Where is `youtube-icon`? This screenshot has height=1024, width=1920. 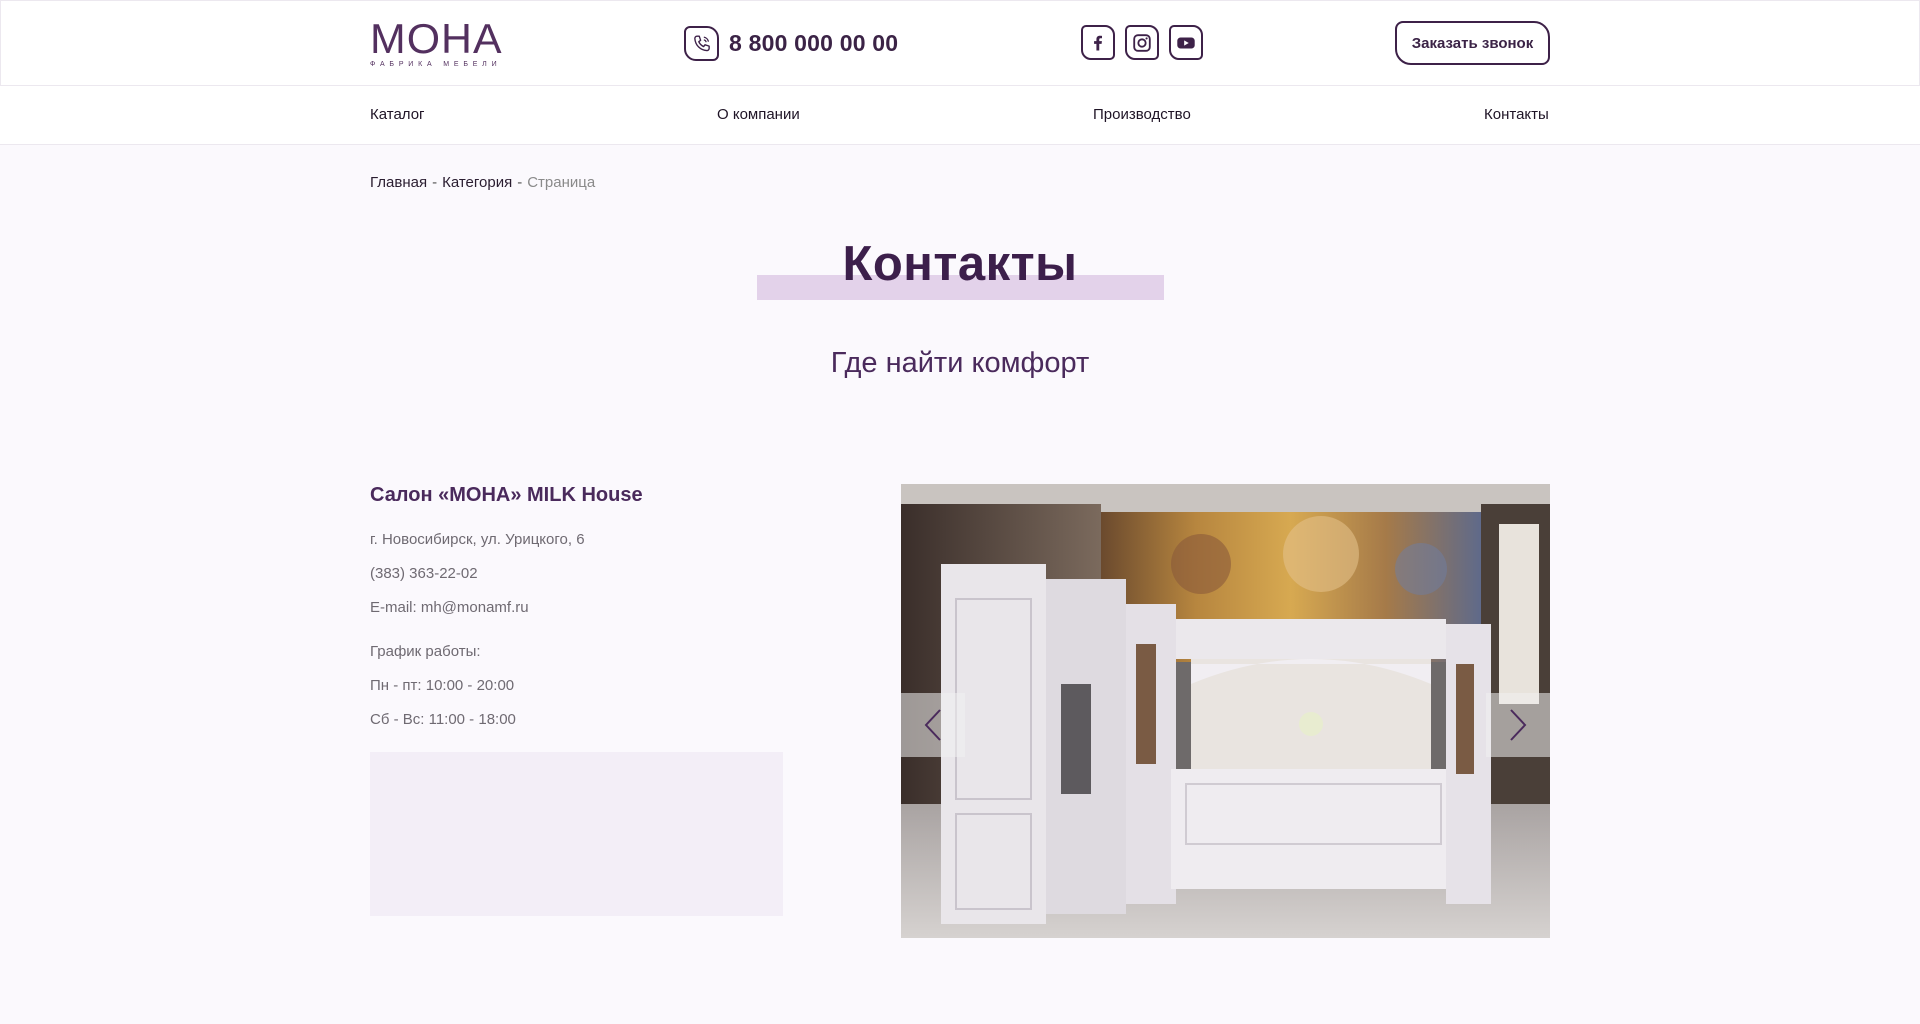
youtube-icon is located at coordinates (1186, 42).